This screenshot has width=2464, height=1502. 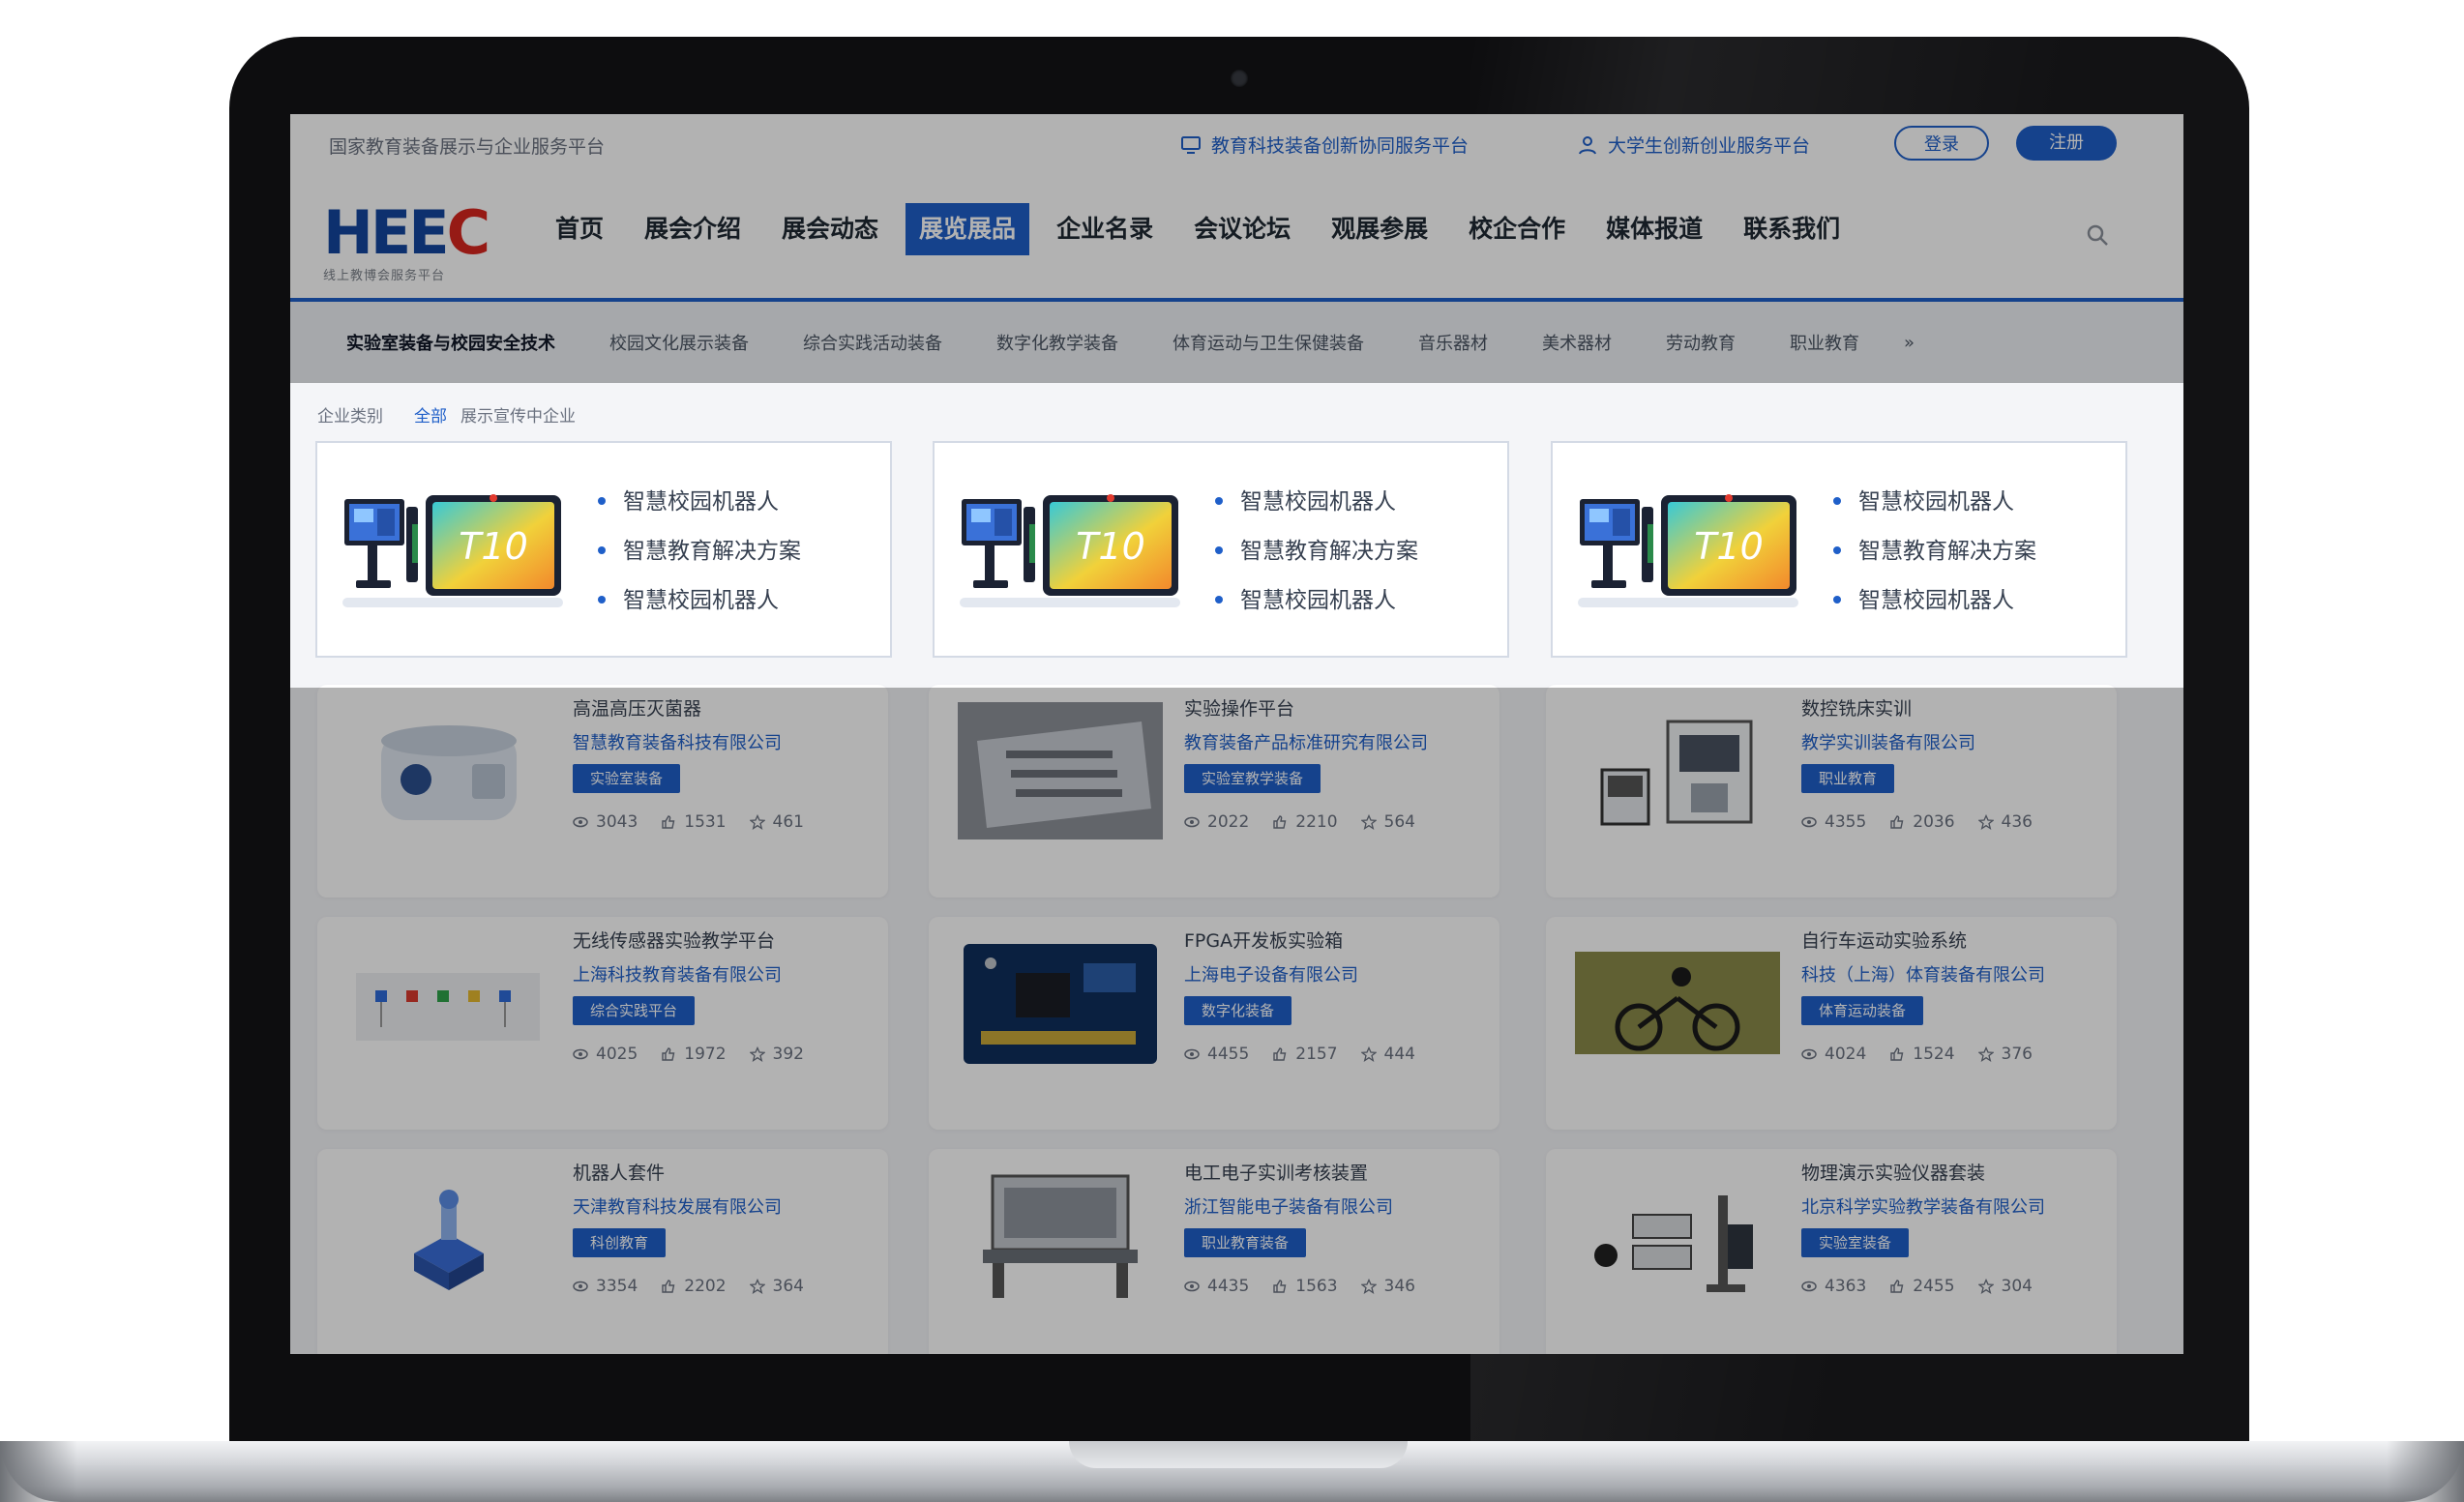 What do you see at coordinates (2066, 143) in the screenshot?
I see `register-button: 注册` at bounding box center [2066, 143].